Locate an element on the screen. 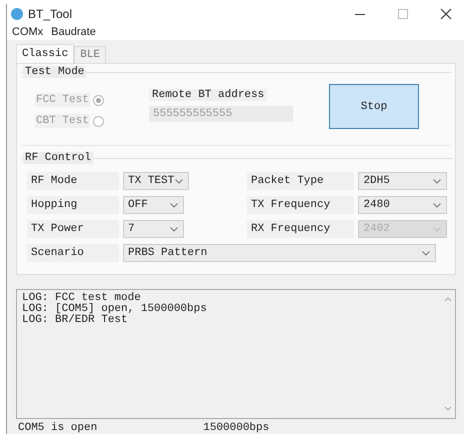 Image resolution: width=470 pixels, height=434 pixels. tab: Classic is located at coordinates (45, 53).